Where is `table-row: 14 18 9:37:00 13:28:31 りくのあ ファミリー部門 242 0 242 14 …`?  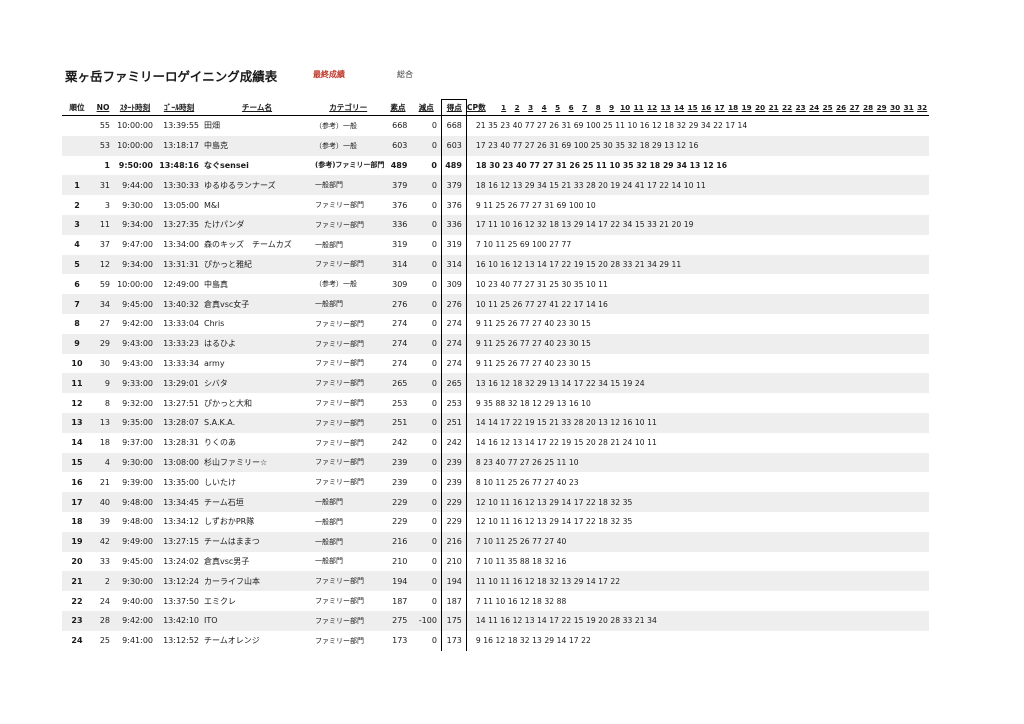 table-row: 14 18 9:37:00 13:28:31 りくのあ ファミリー部門 242 0 242 14 … is located at coordinates (495, 442).